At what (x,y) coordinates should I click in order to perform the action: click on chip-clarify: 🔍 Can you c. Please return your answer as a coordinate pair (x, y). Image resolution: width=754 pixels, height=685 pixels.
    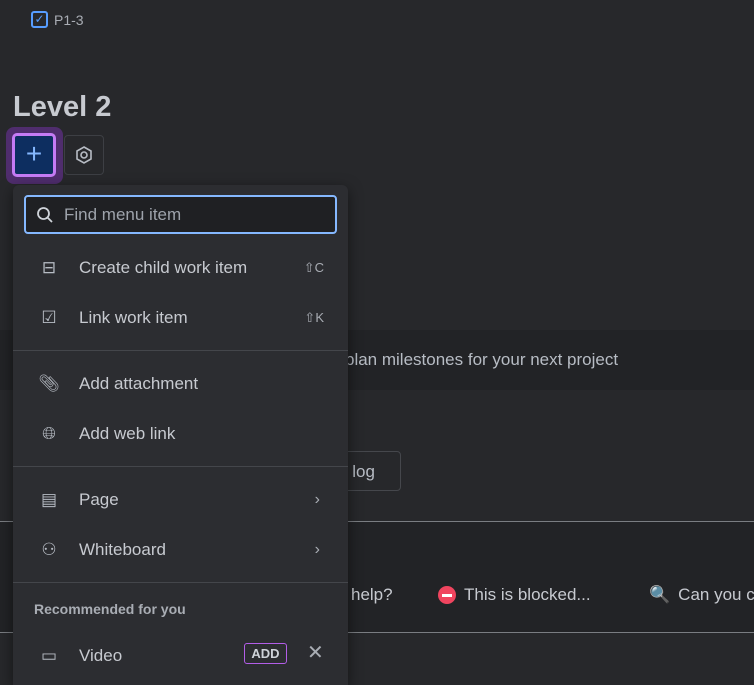
    Looking at the image, I should click on (701, 595).